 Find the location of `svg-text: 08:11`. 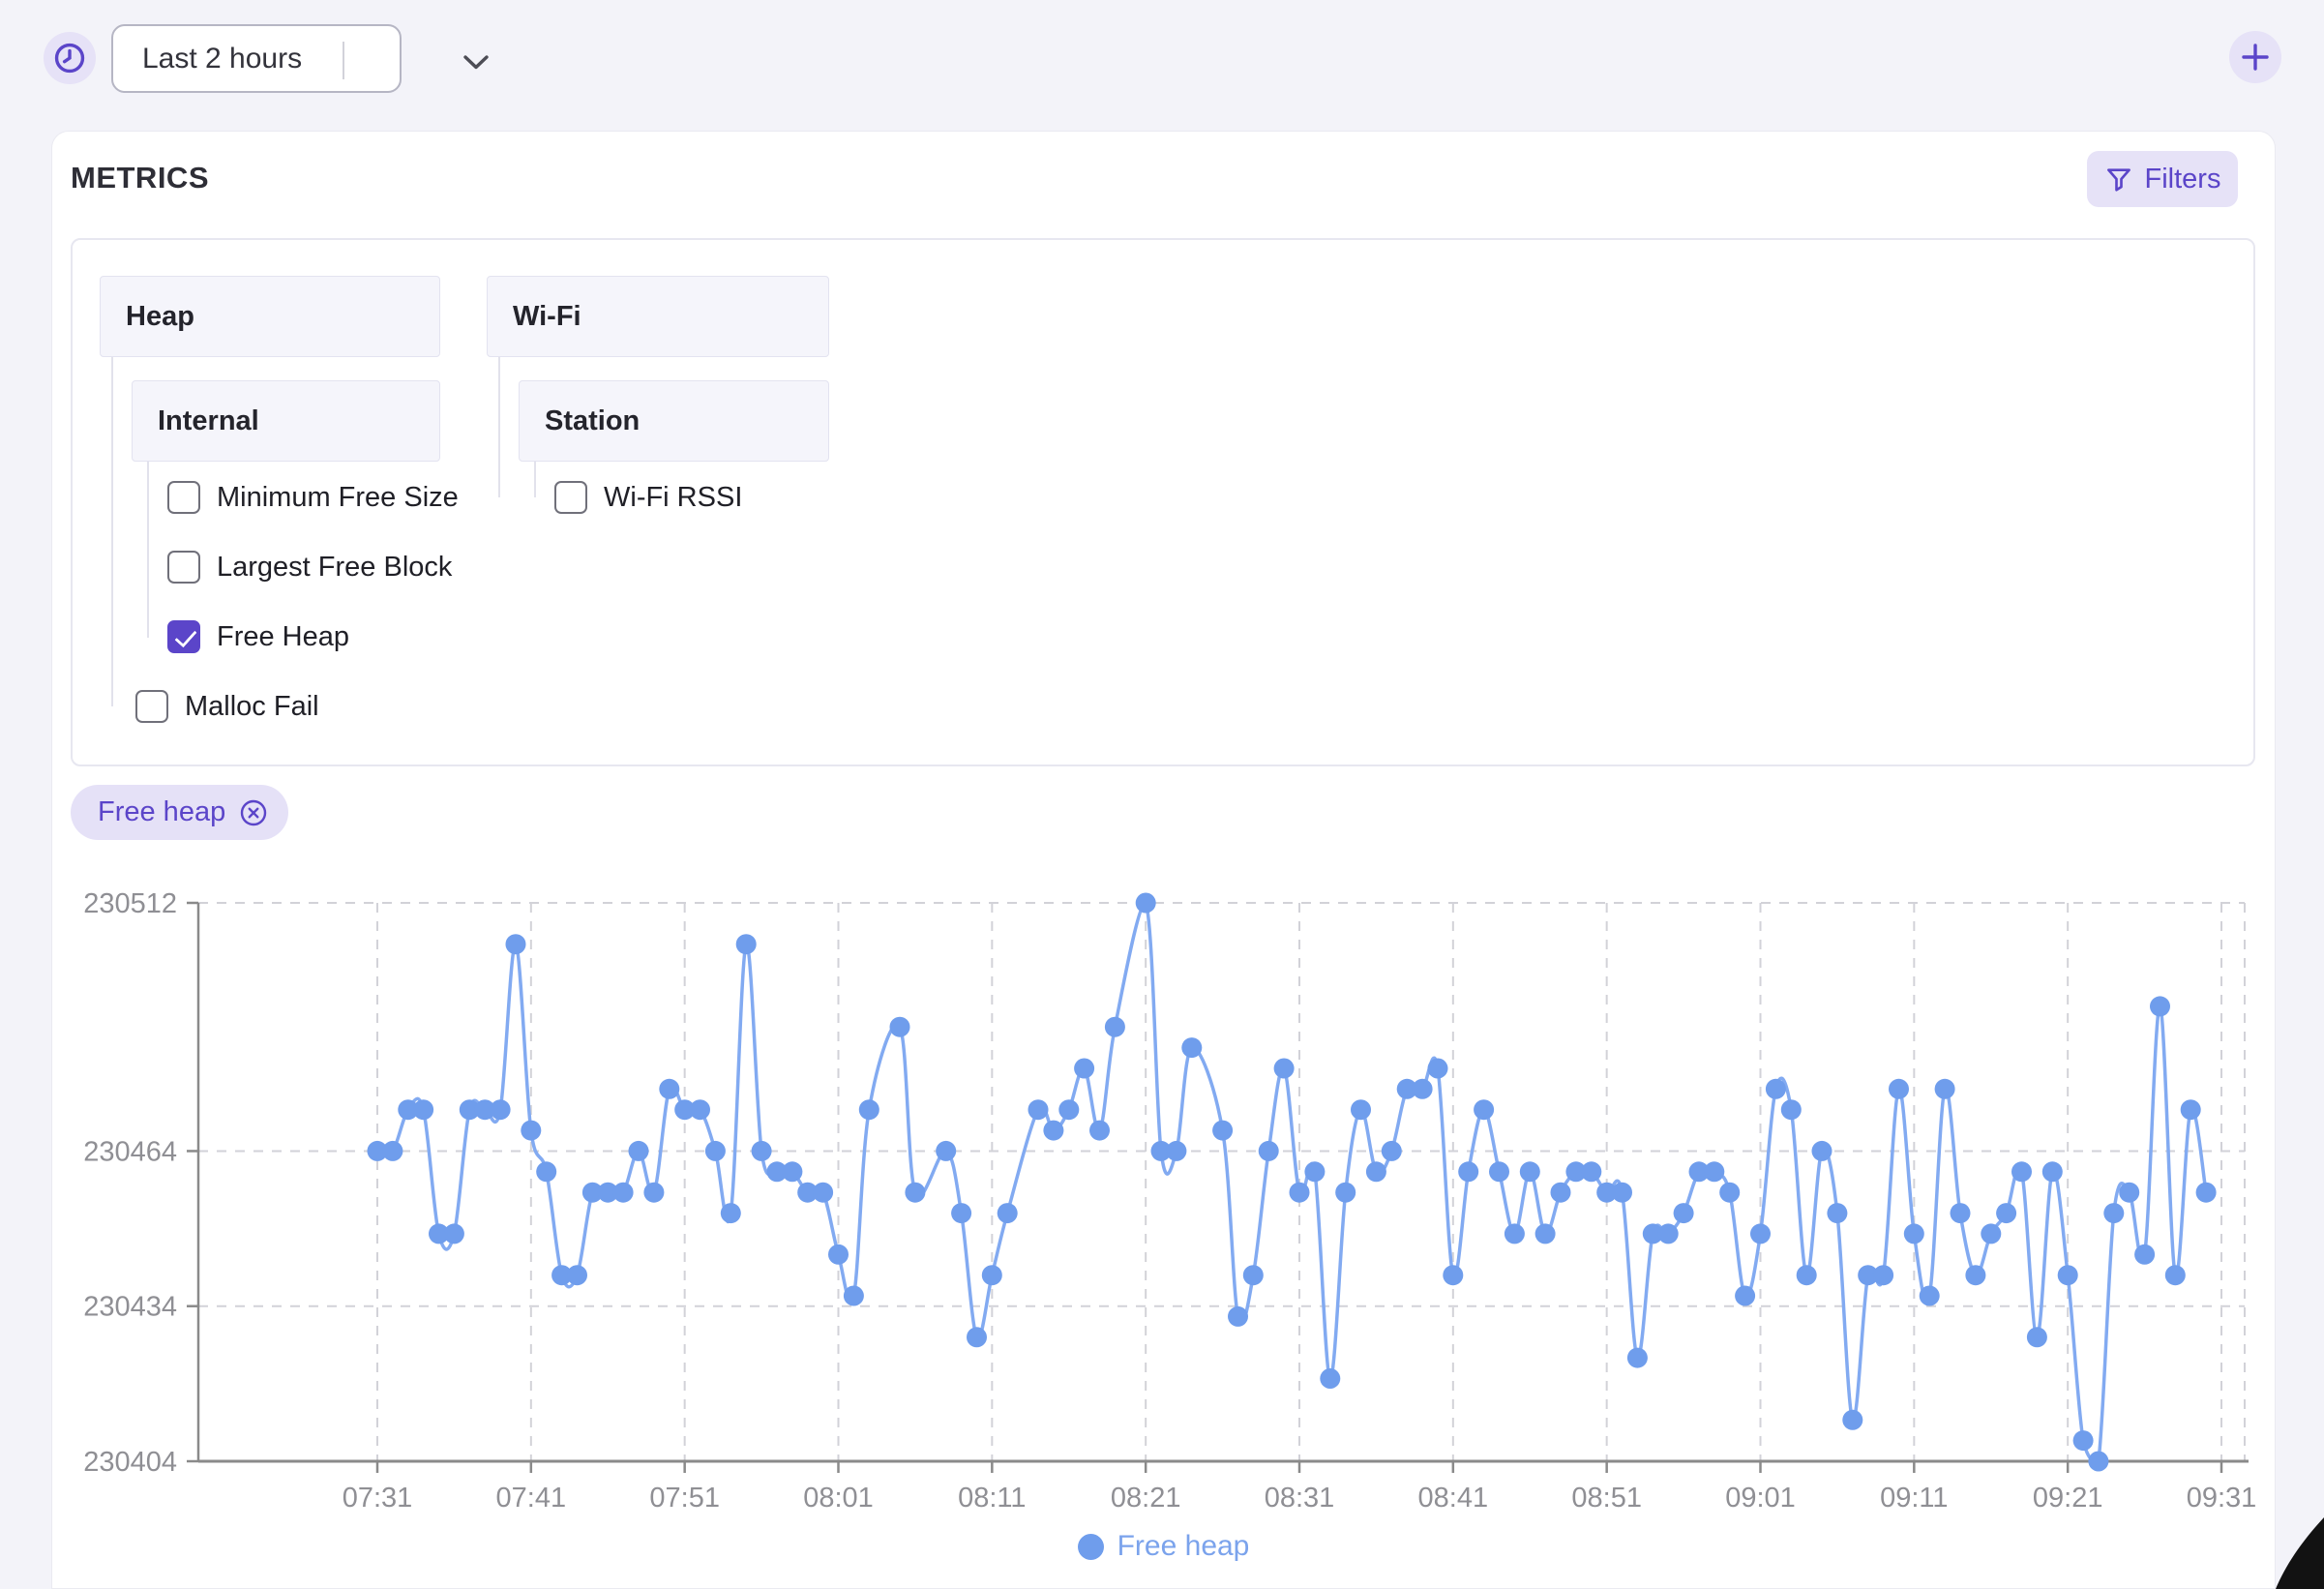

svg-text: 08:11 is located at coordinates (992, 1498).